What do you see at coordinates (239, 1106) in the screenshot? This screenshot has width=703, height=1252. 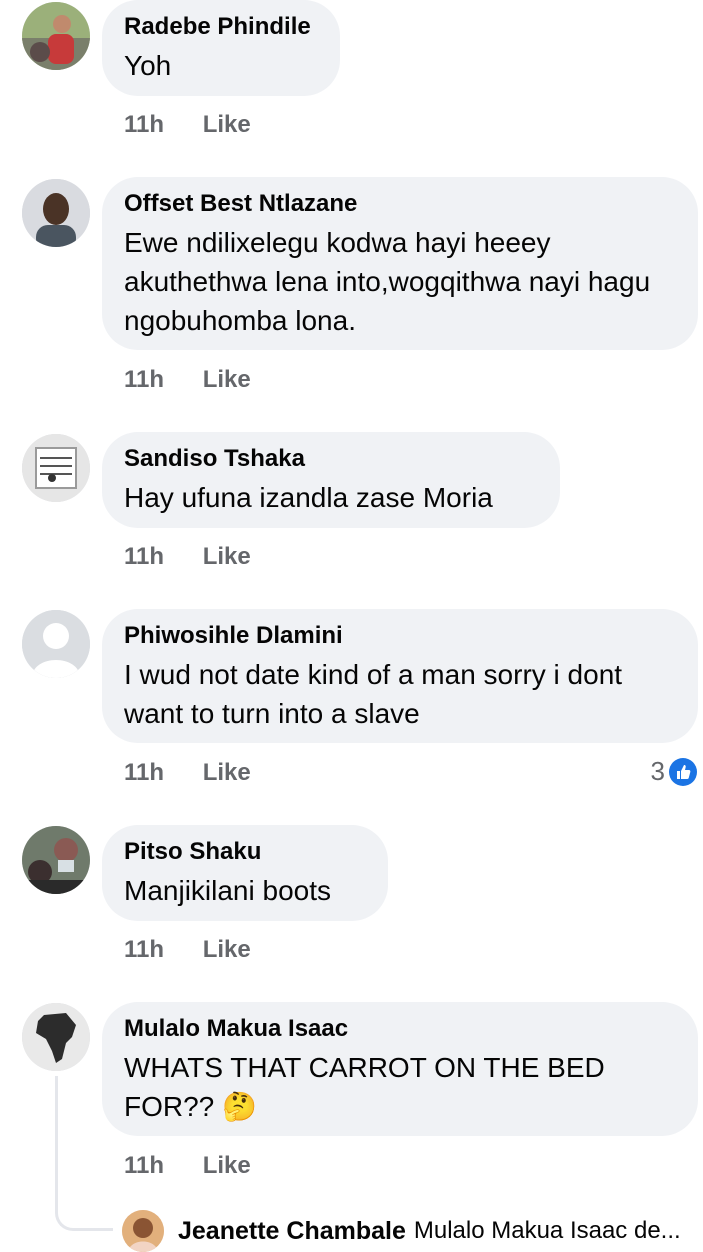 I see `thinking-face-icon: 🤔` at bounding box center [239, 1106].